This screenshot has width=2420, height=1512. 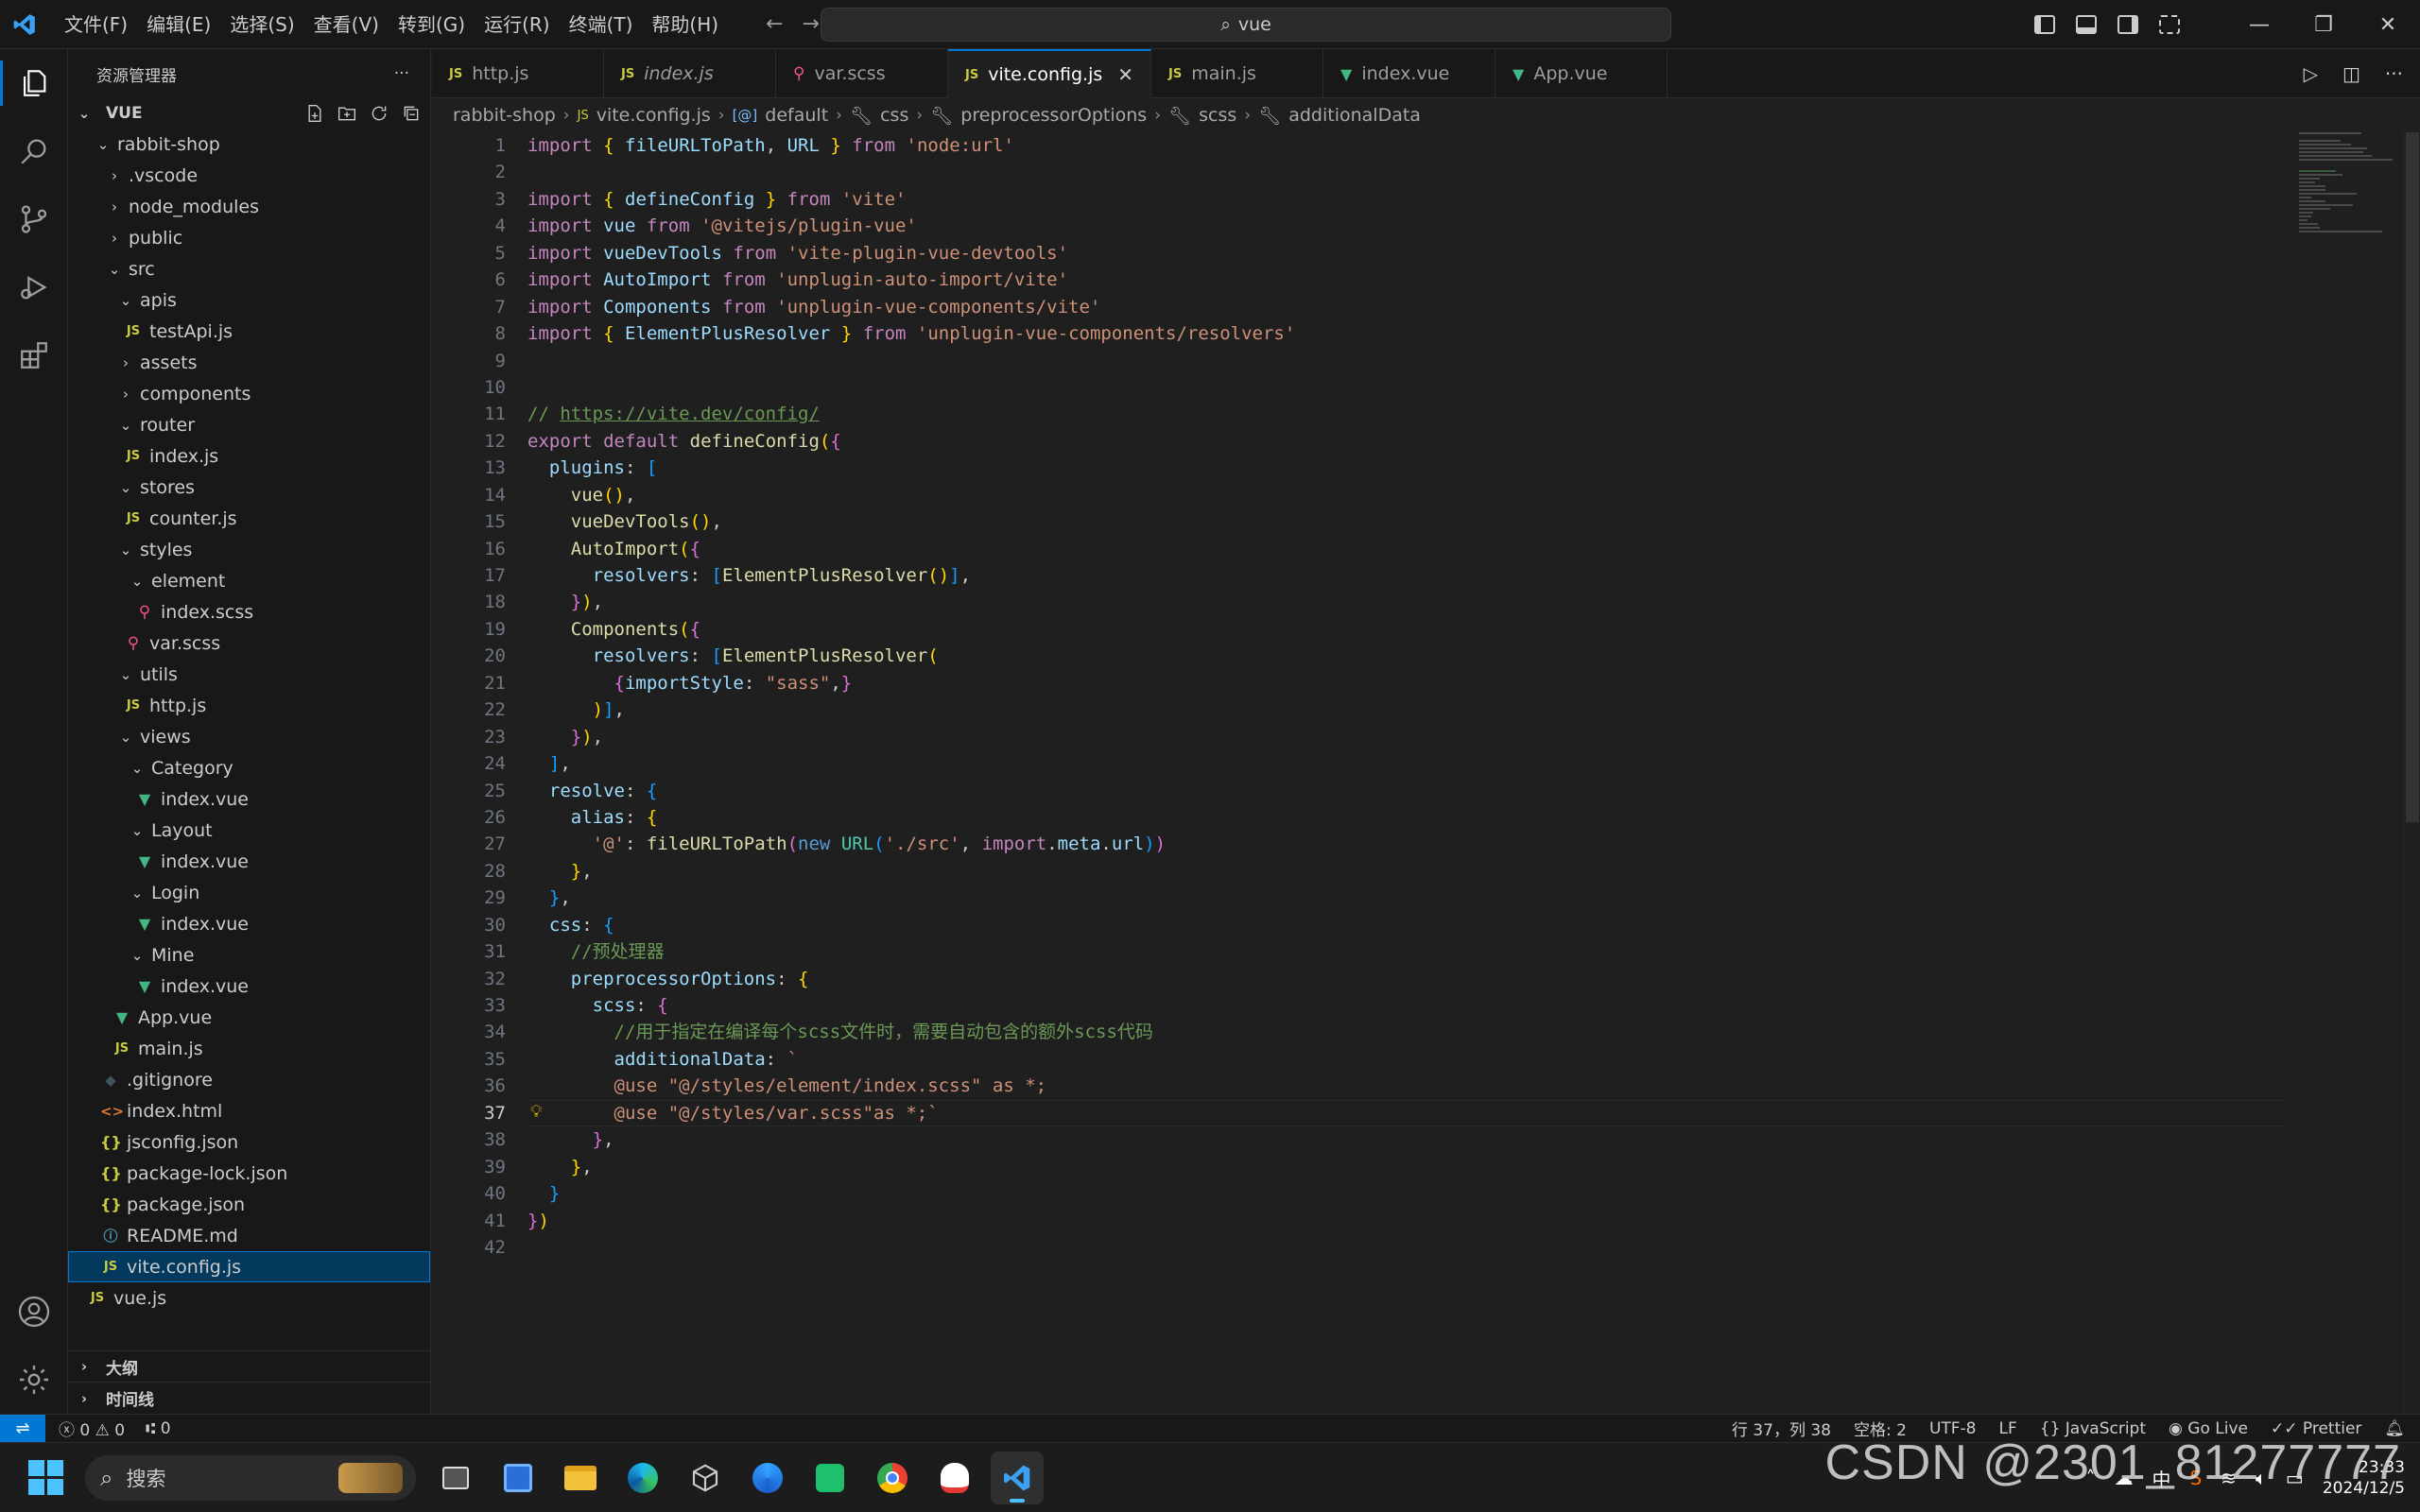 What do you see at coordinates (432, 24) in the screenshot?
I see `menu-go: 转到(G)` at bounding box center [432, 24].